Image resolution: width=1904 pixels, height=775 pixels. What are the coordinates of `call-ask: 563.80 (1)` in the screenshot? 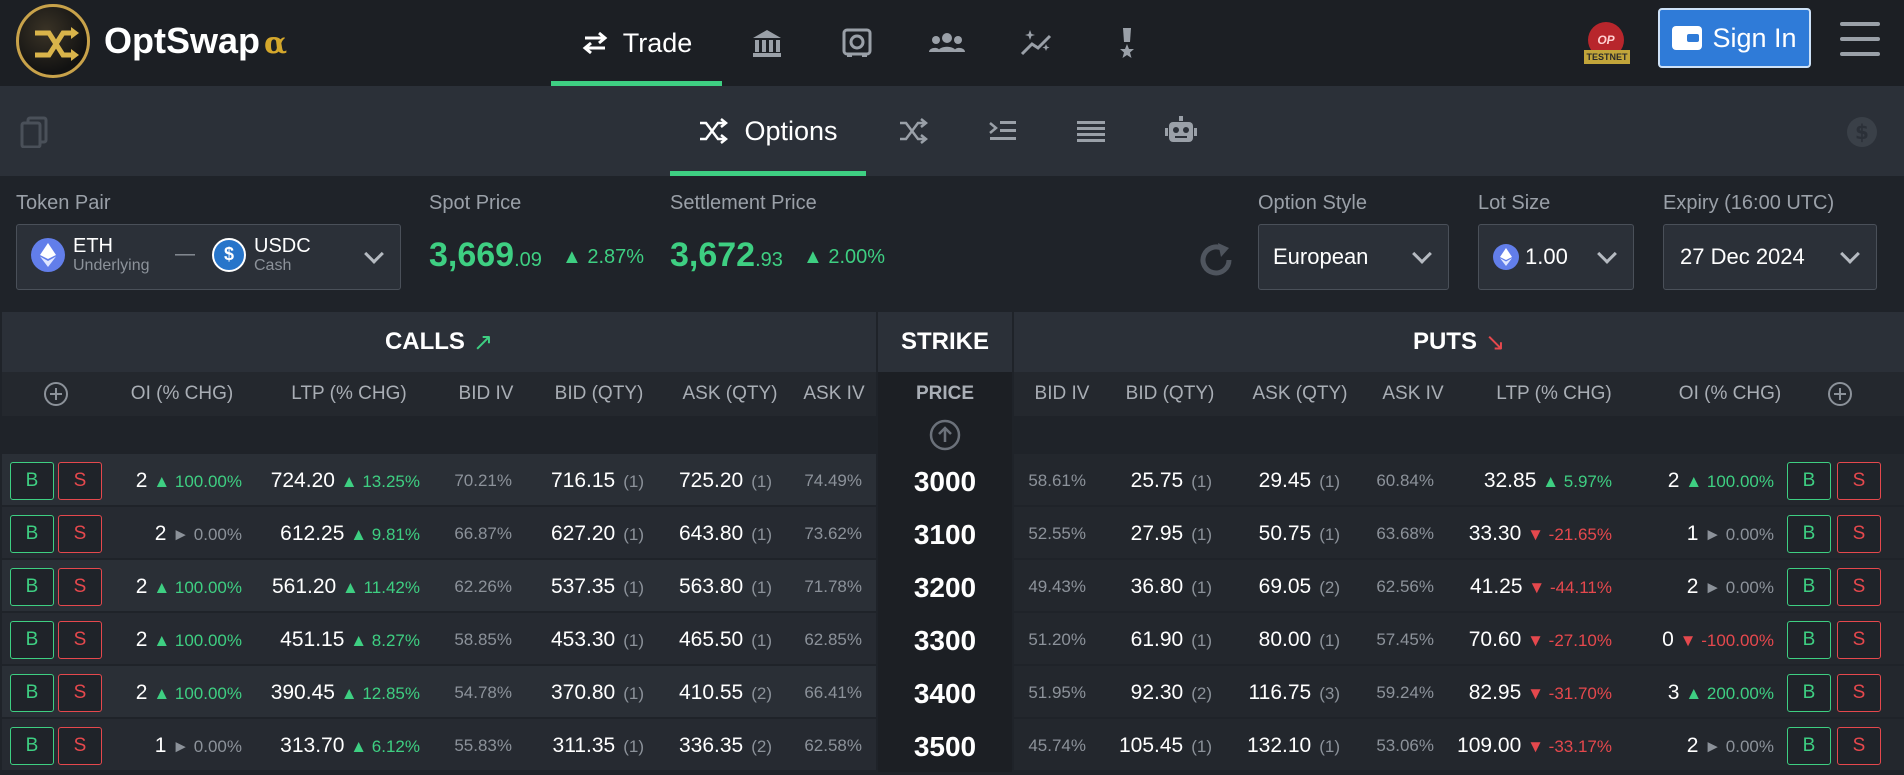 It's located at (711, 586).